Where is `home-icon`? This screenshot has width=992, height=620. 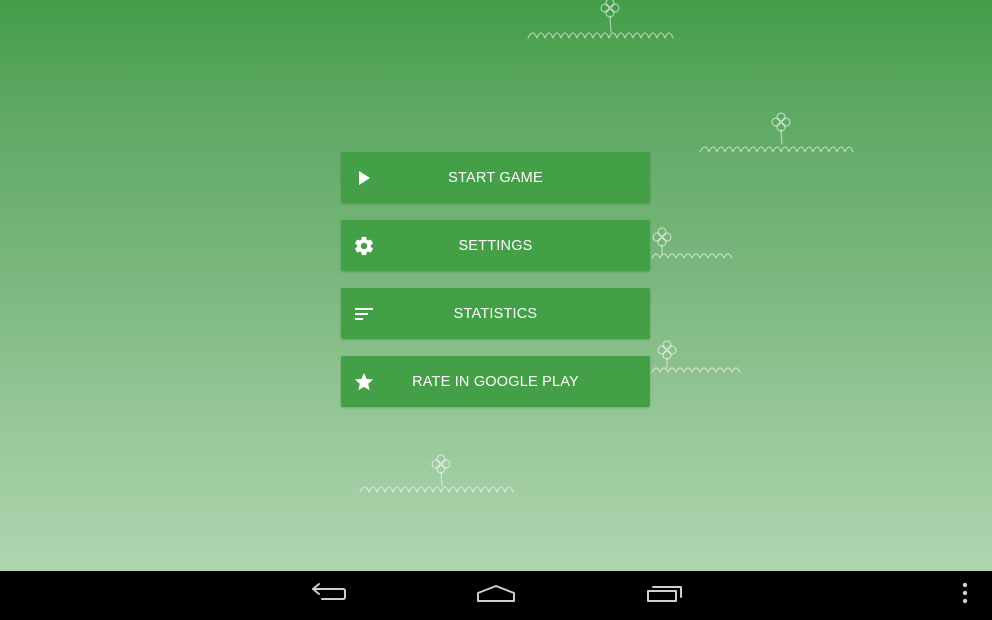 home-icon is located at coordinates (496, 595).